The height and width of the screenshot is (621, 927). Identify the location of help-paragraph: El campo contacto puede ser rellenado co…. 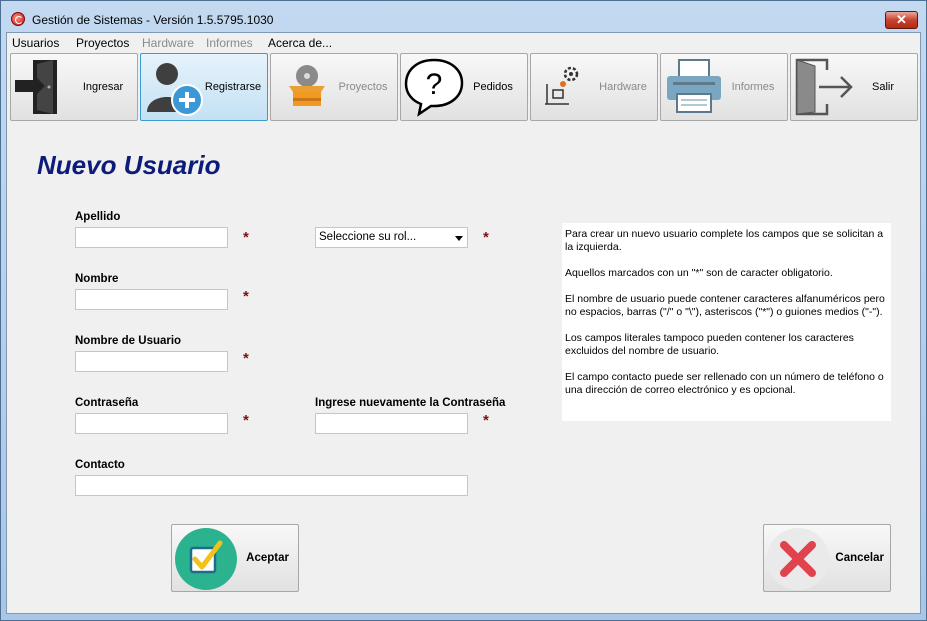
(724, 383).